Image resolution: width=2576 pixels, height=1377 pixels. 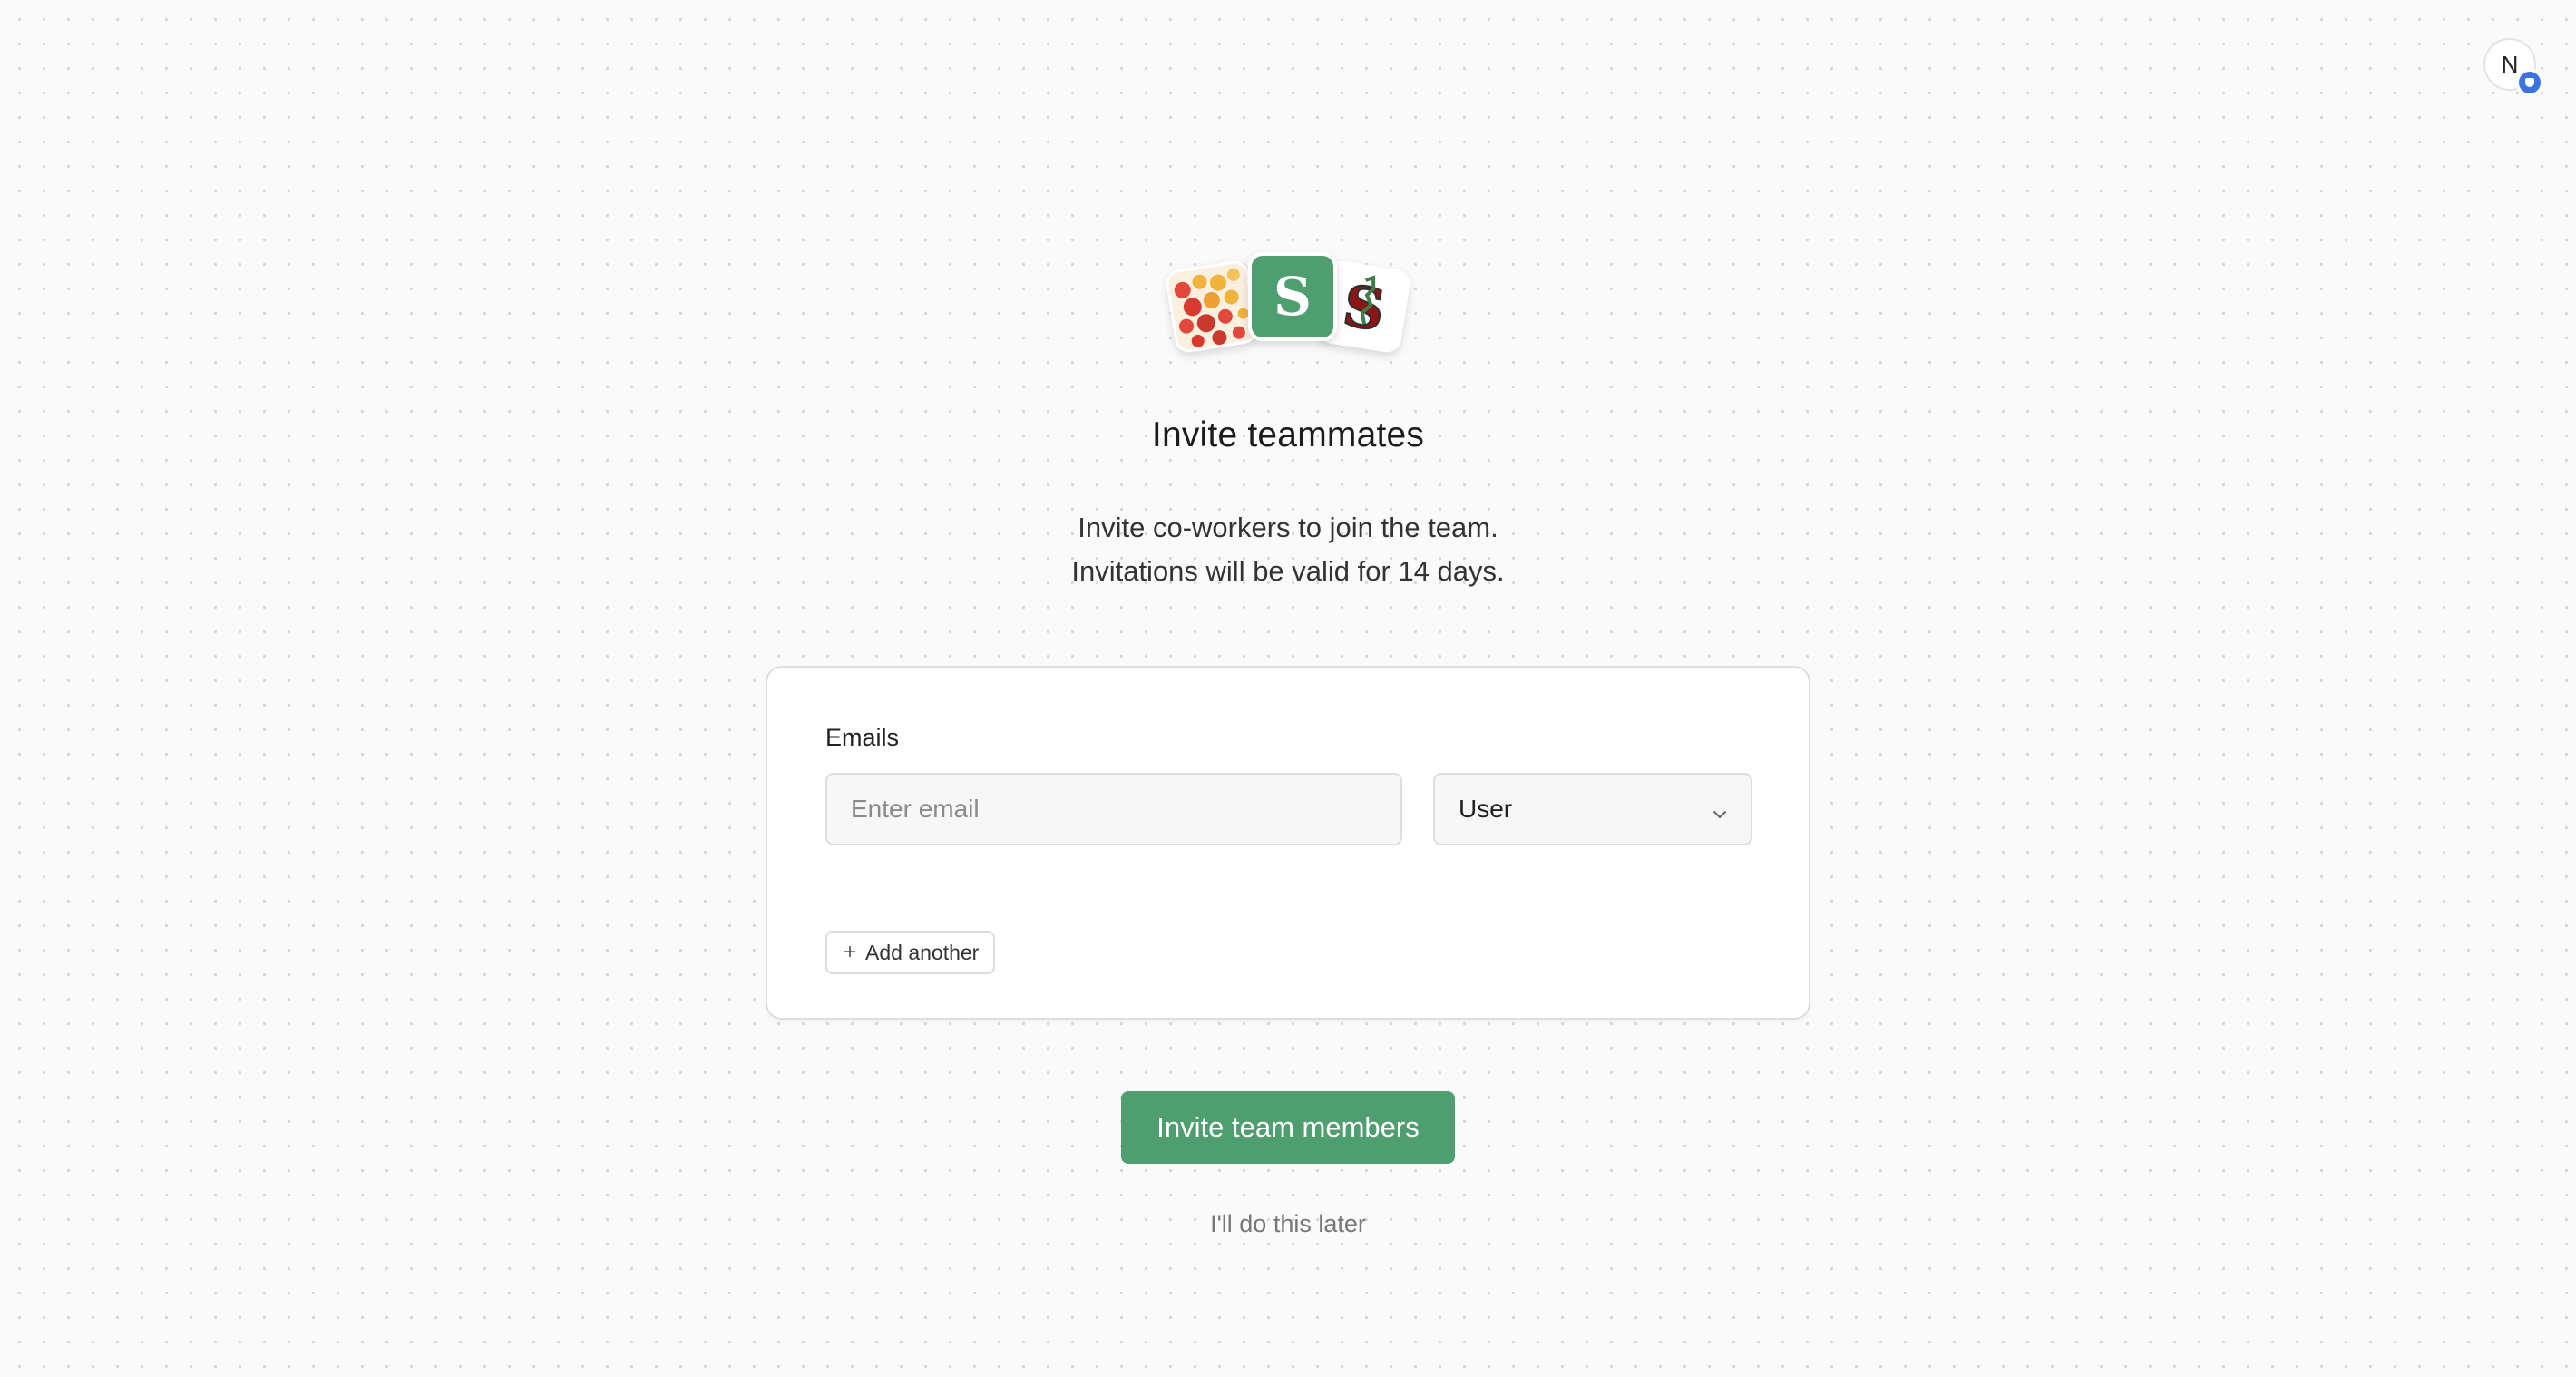 What do you see at coordinates (1592, 809) in the screenshot?
I see `role-select: User` at bounding box center [1592, 809].